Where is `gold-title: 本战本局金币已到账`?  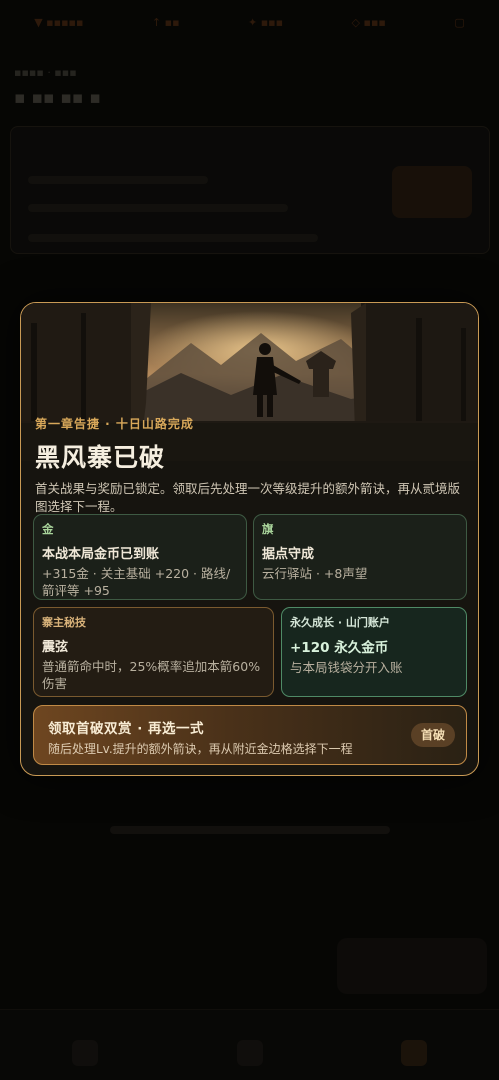
gold-title: 本战本局金币已到账 is located at coordinates (101, 554).